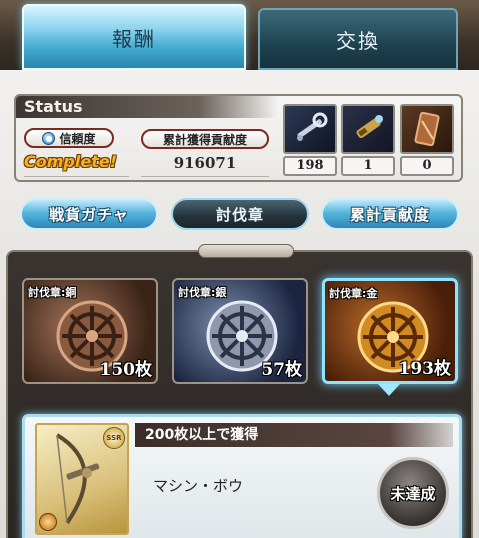 The height and width of the screenshot is (538, 479). Describe the element at coordinates (368, 166) in the screenshot. I see `item-count: 1` at that location.